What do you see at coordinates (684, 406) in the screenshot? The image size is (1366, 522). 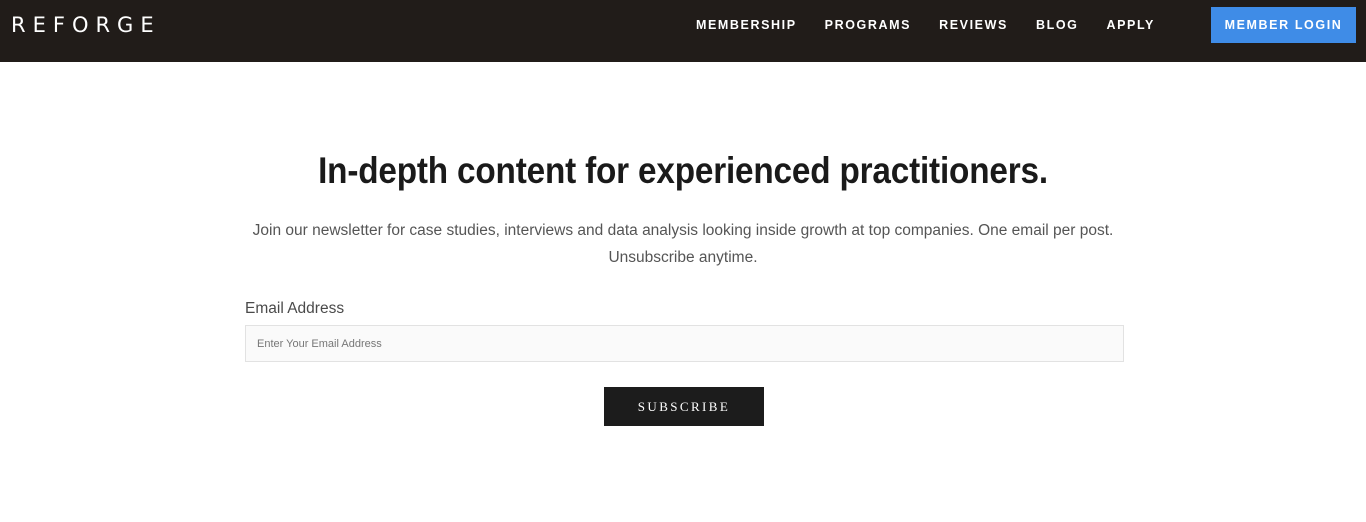 I see `subscribe-button: SUBSCRIBE` at bounding box center [684, 406].